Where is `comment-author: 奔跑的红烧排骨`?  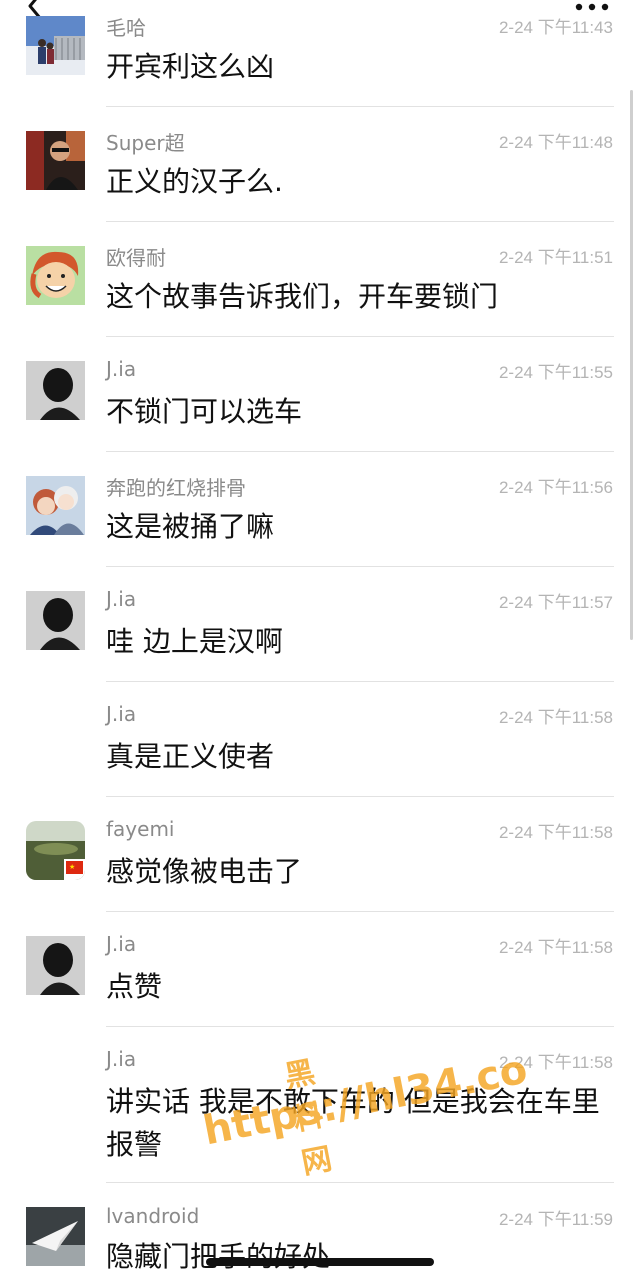 comment-author: 奔跑的红烧排骨 is located at coordinates (176, 486).